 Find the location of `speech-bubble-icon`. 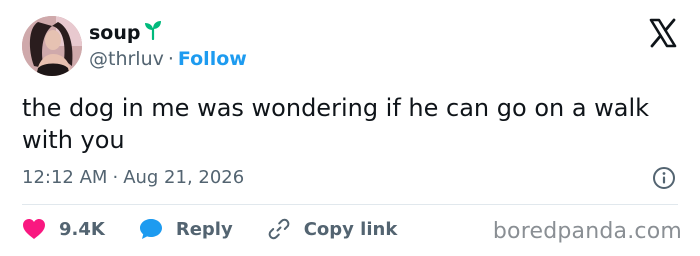

speech-bubble-icon is located at coordinates (150, 229).